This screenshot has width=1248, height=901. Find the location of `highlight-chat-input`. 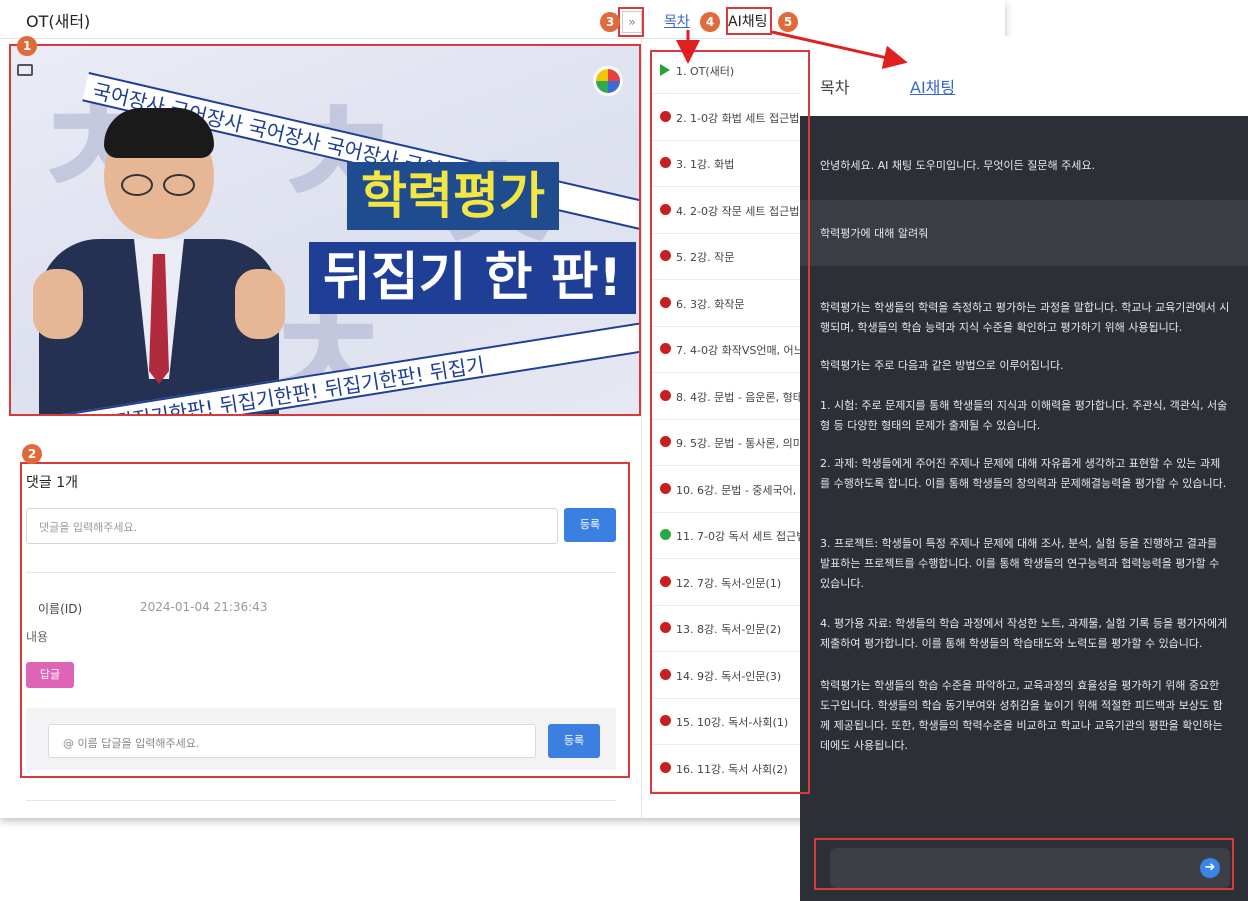

highlight-chat-input is located at coordinates (1024, 864).